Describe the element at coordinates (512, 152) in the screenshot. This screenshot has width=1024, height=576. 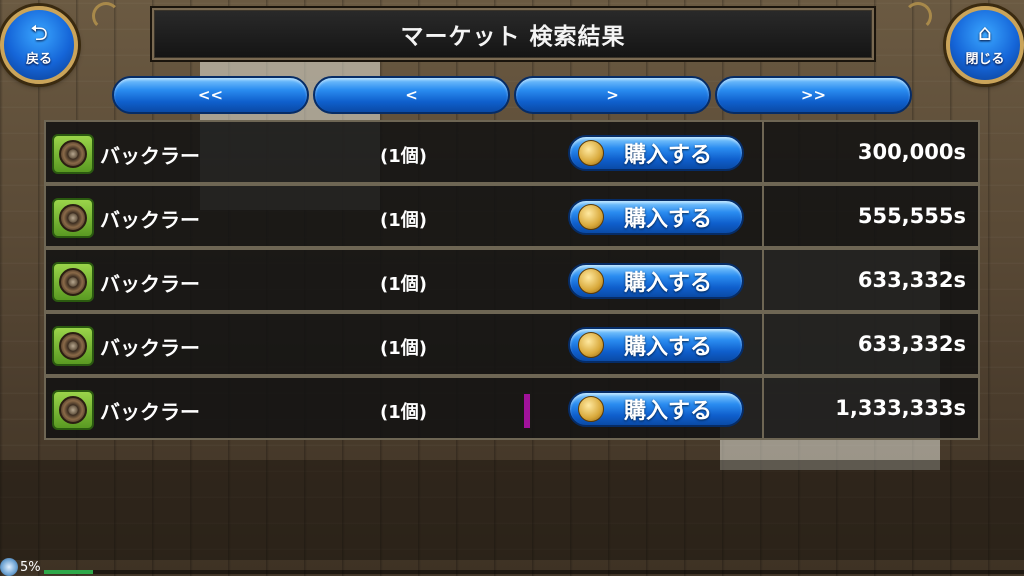
I see `listing-row: バックラー (1個) 購入する 300,000s` at that location.